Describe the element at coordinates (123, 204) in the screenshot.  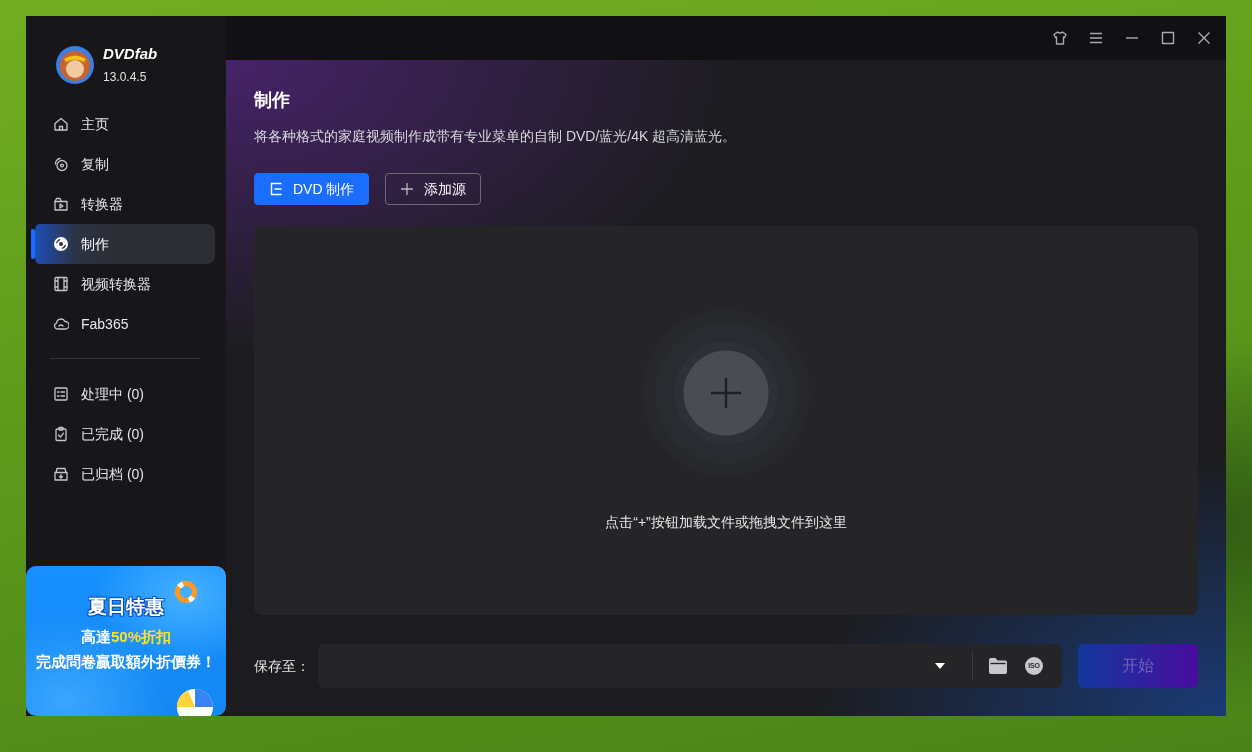
I see `sidebar-item: 转换器` at that location.